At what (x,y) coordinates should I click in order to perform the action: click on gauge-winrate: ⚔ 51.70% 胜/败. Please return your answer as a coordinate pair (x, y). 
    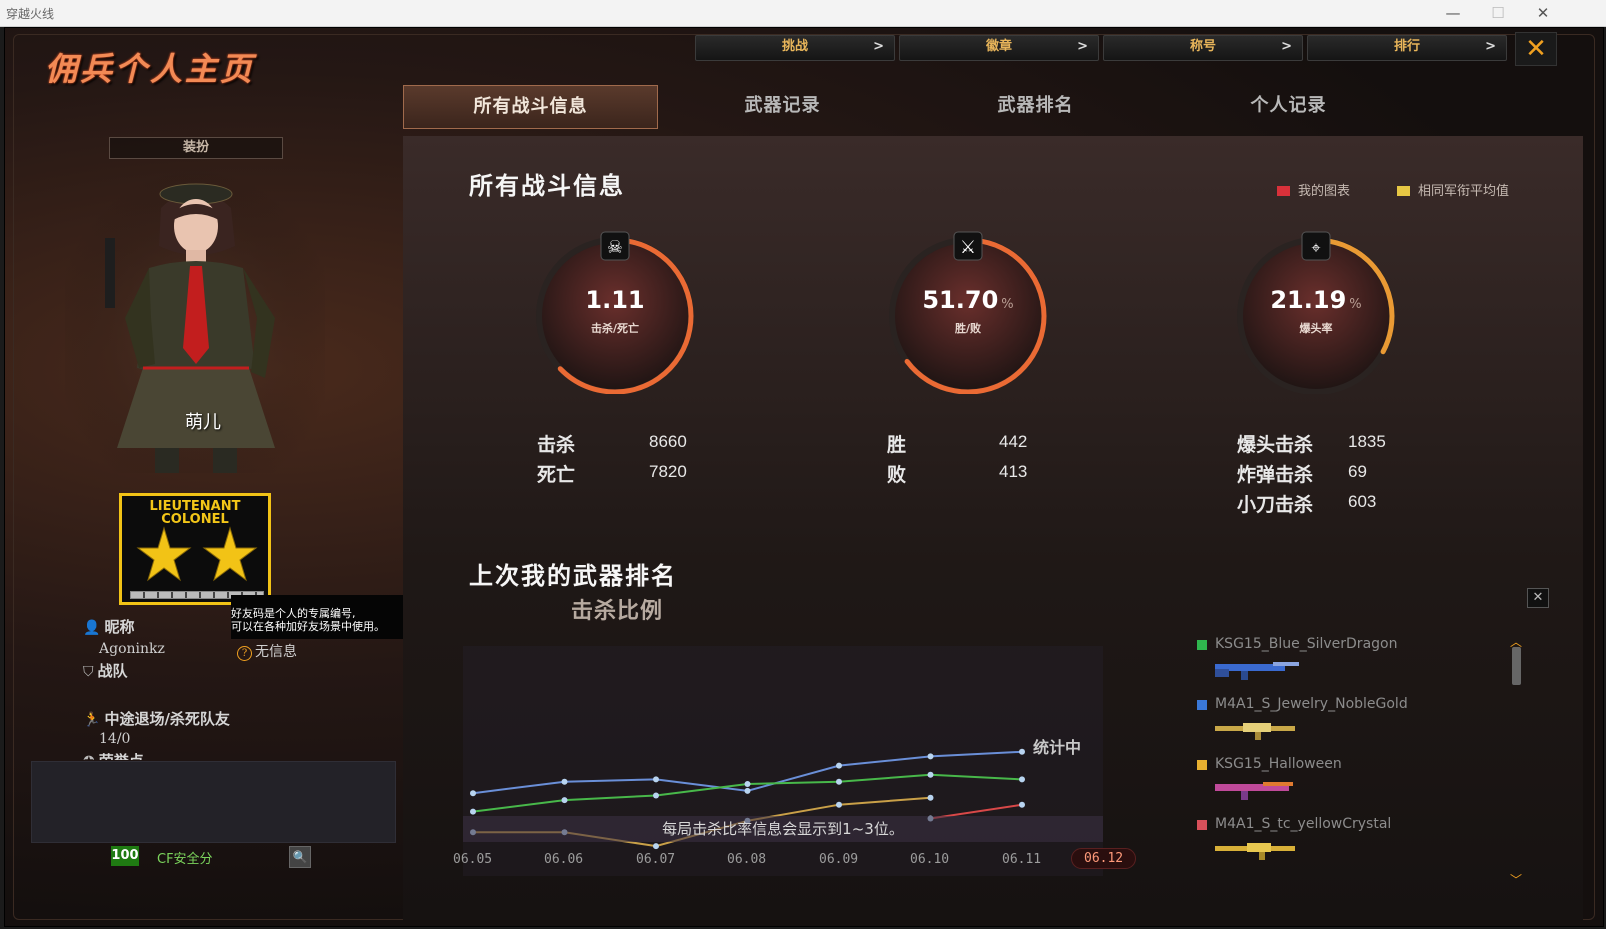
    Looking at the image, I should click on (968, 309).